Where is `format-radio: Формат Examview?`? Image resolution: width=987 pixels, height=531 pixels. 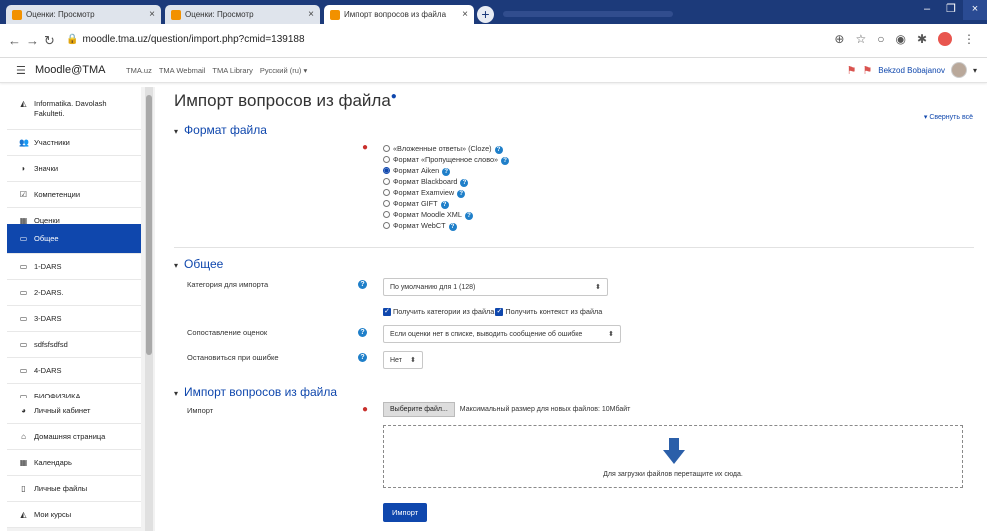
format-radio: Формат Examview? is located at coordinates (424, 193).